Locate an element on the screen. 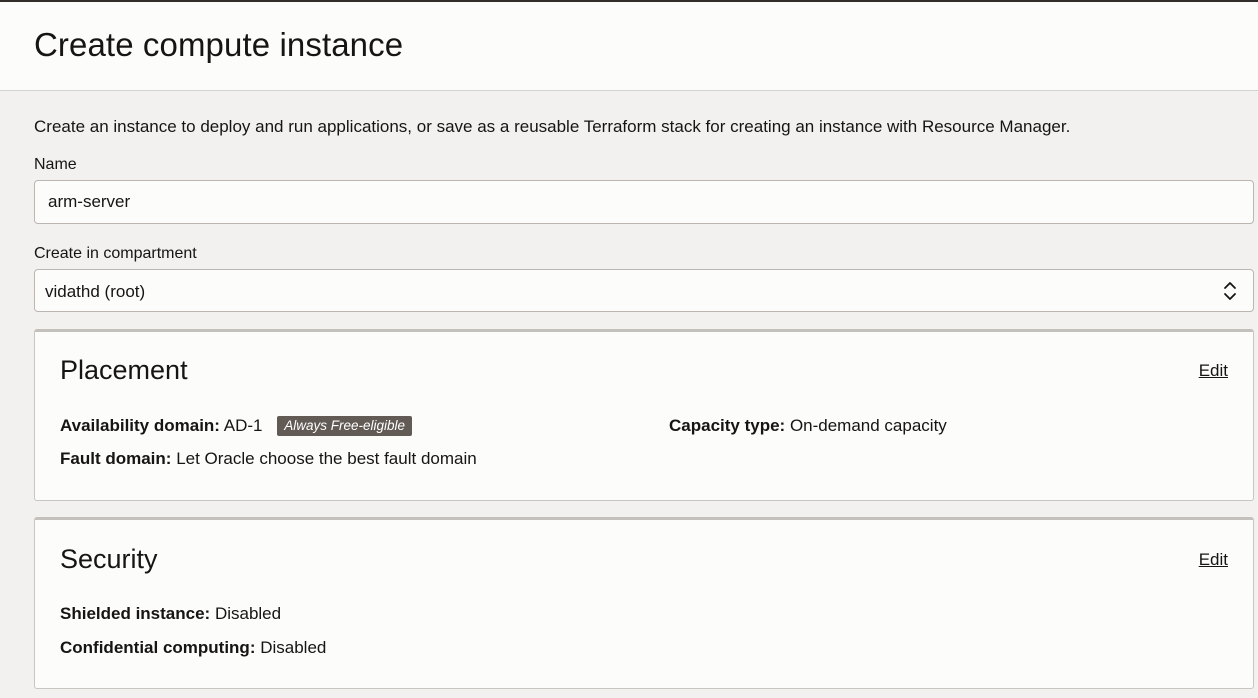 This screenshot has height=698, width=1258. fault-domain-label: Fault domain: is located at coordinates (116, 458).